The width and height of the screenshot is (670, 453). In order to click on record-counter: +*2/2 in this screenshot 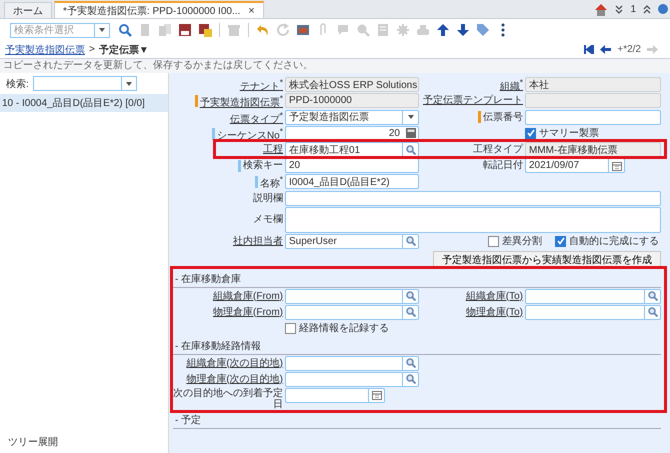, I will do `click(629, 49)`.